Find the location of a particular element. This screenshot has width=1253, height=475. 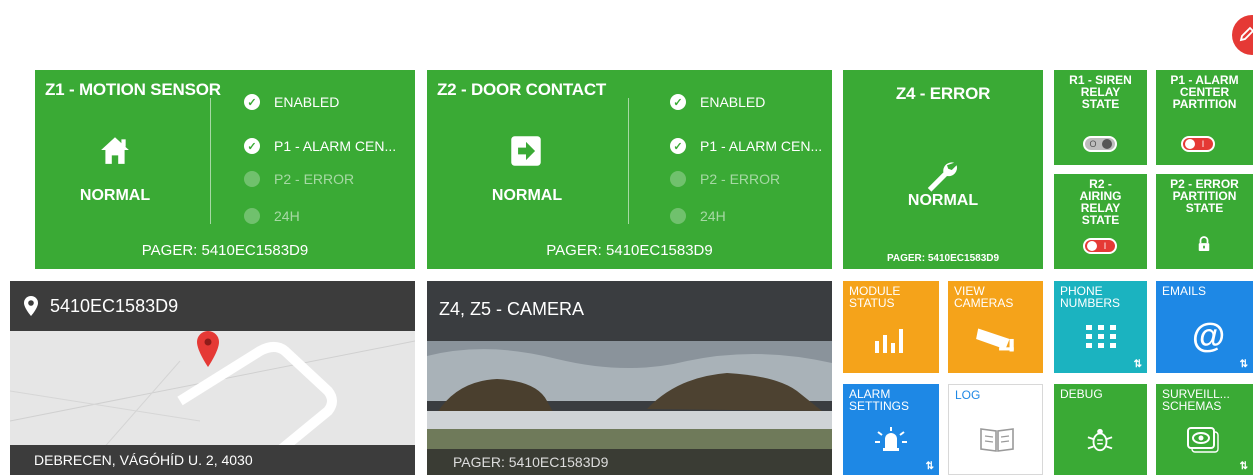

home-icon is located at coordinates (115, 150).